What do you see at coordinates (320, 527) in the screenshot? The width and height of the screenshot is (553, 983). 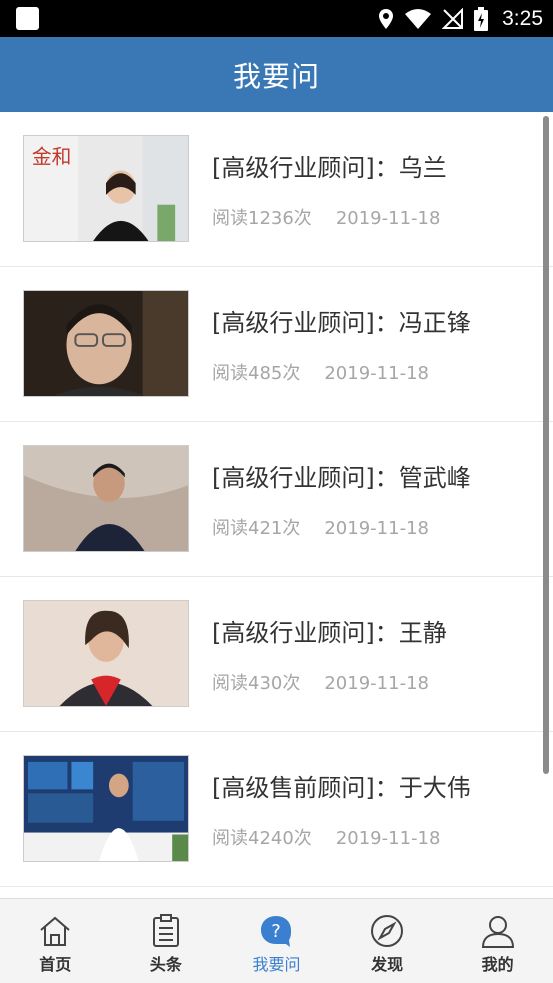 I see `item-meta: 阅读421次 2019-11-18` at bounding box center [320, 527].